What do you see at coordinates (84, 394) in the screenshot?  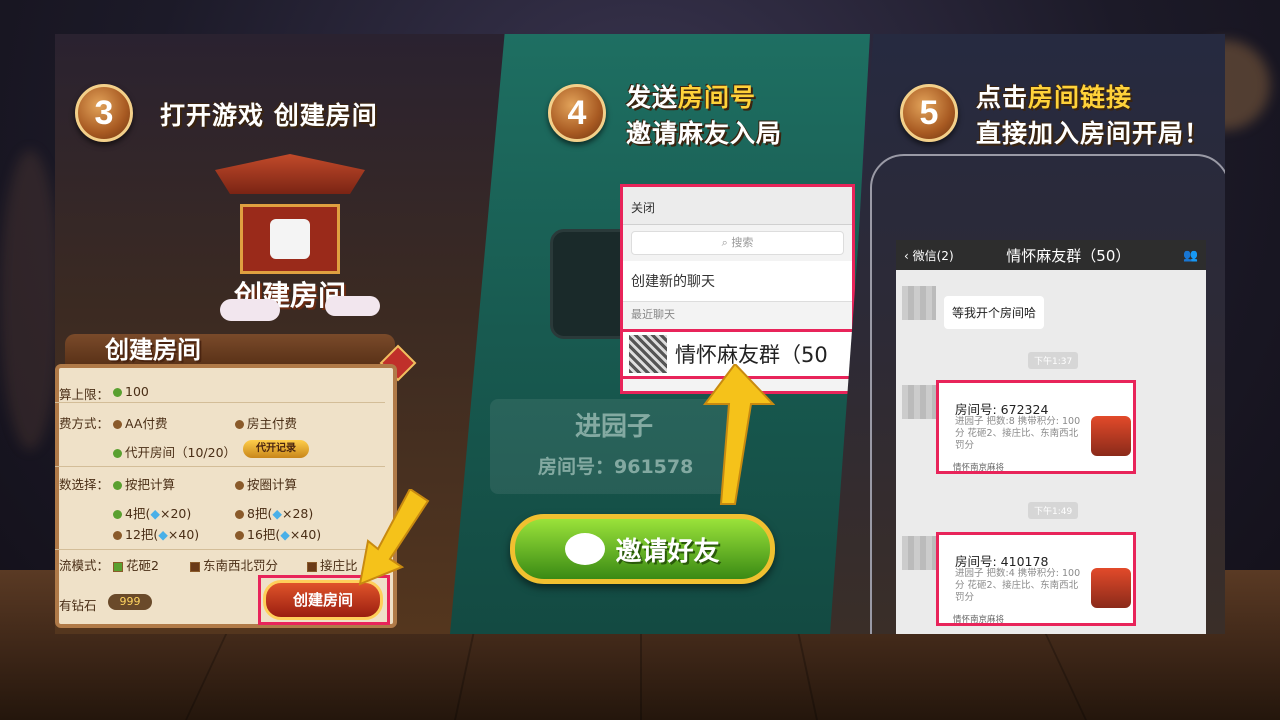 I see `limit-label: 算上限：` at bounding box center [84, 394].